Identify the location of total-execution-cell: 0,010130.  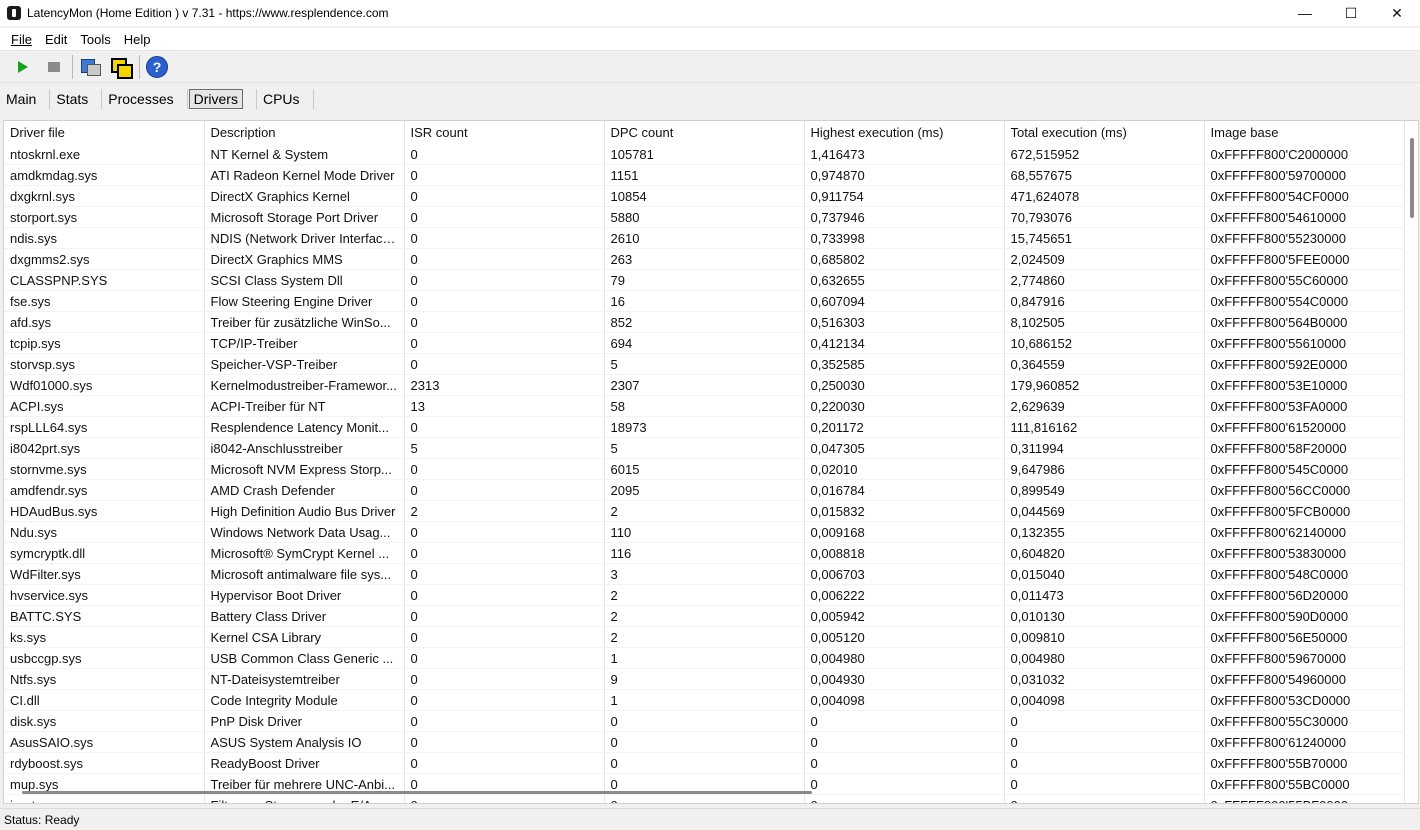
(1104, 616).